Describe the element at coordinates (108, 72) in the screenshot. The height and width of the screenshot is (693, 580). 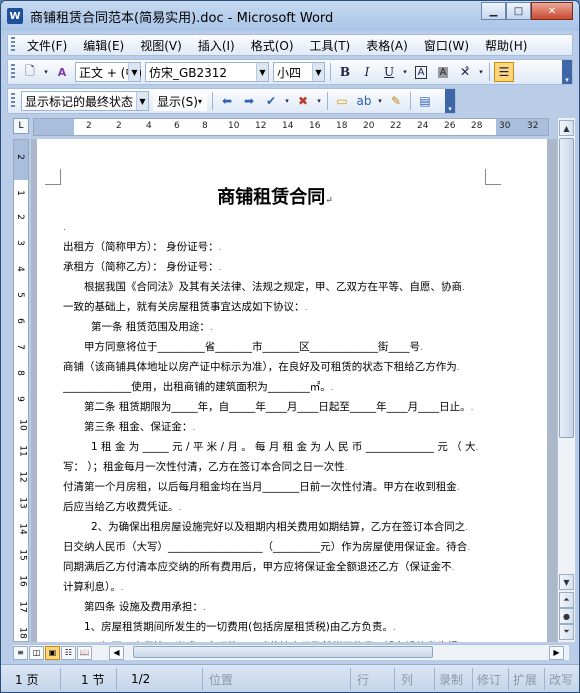
I see `style-combobox: 正文 + (中) ▼` at that location.